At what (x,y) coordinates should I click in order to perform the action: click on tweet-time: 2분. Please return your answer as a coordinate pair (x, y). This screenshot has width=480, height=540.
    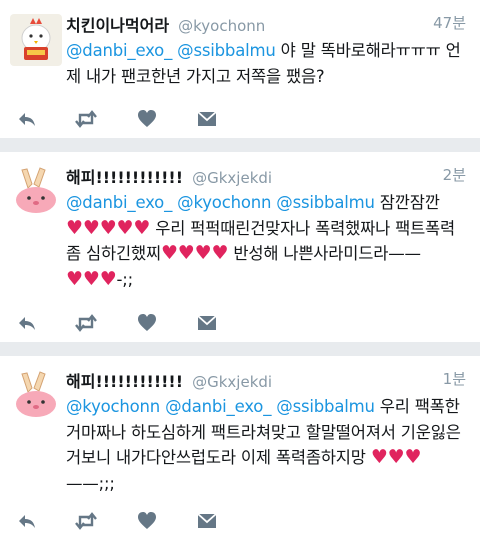
    Looking at the image, I should click on (454, 175).